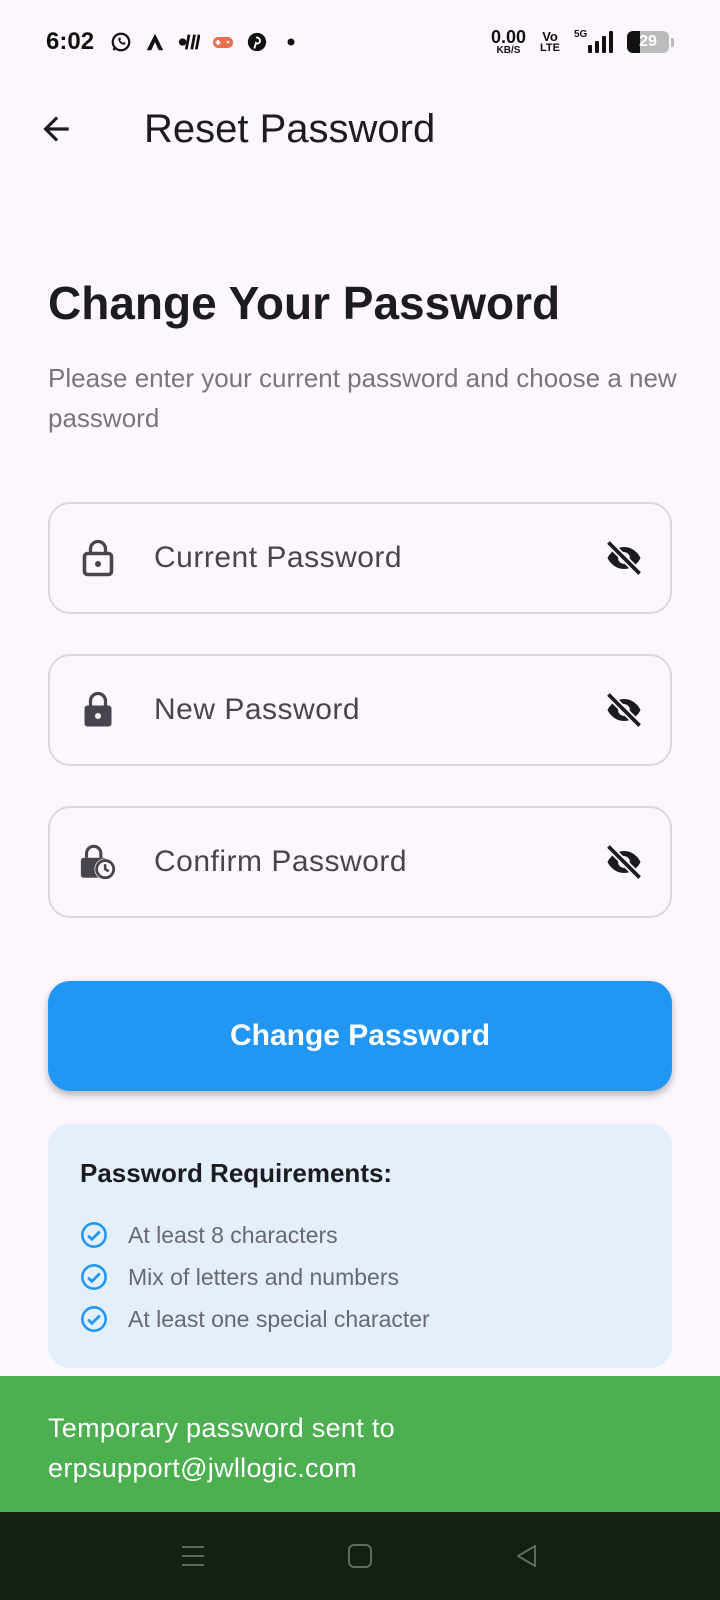 This screenshot has width=720, height=1600. I want to click on requirement-text: Mix of letters and numbers, so click(264, 1276).